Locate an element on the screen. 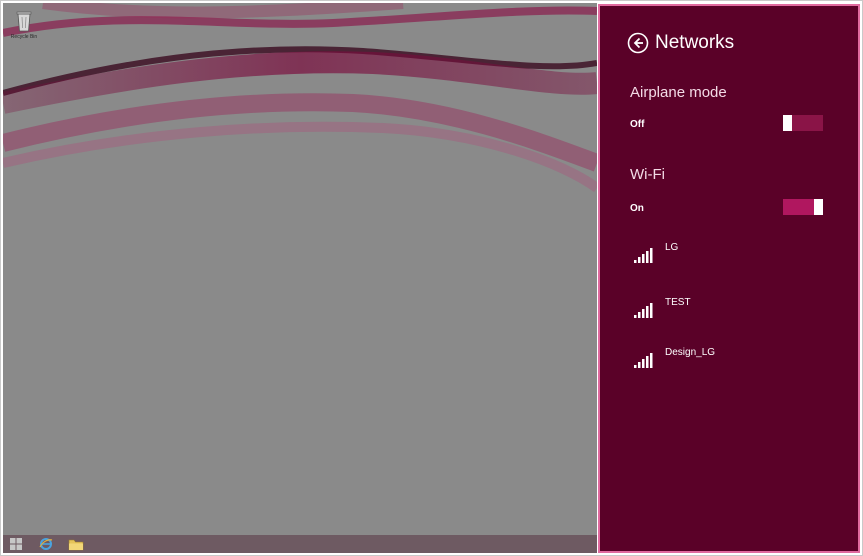  taskbar is located at coordinates (300, 544).